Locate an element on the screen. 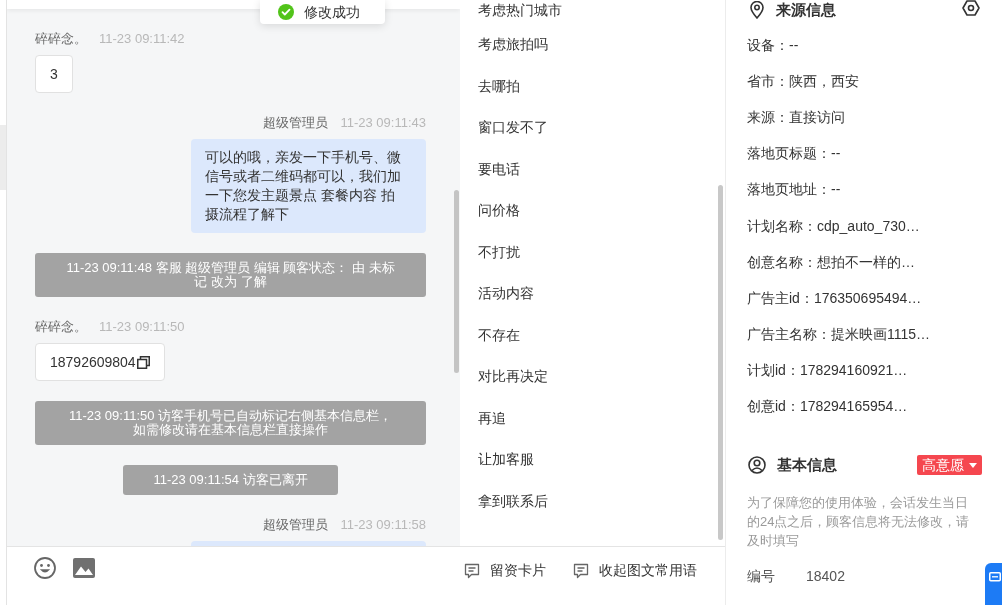 The width and height of the screenshot is (1002, 605). quick-reply-item: 窗口发不了 is located at coordinates (592, 127).